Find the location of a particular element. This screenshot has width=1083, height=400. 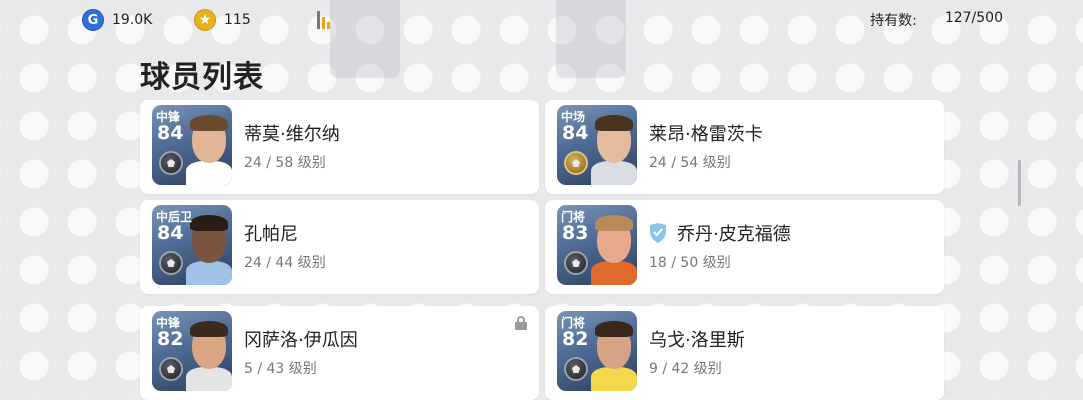

player-portrait: 中场 84 is located at coordinates (597, 145).